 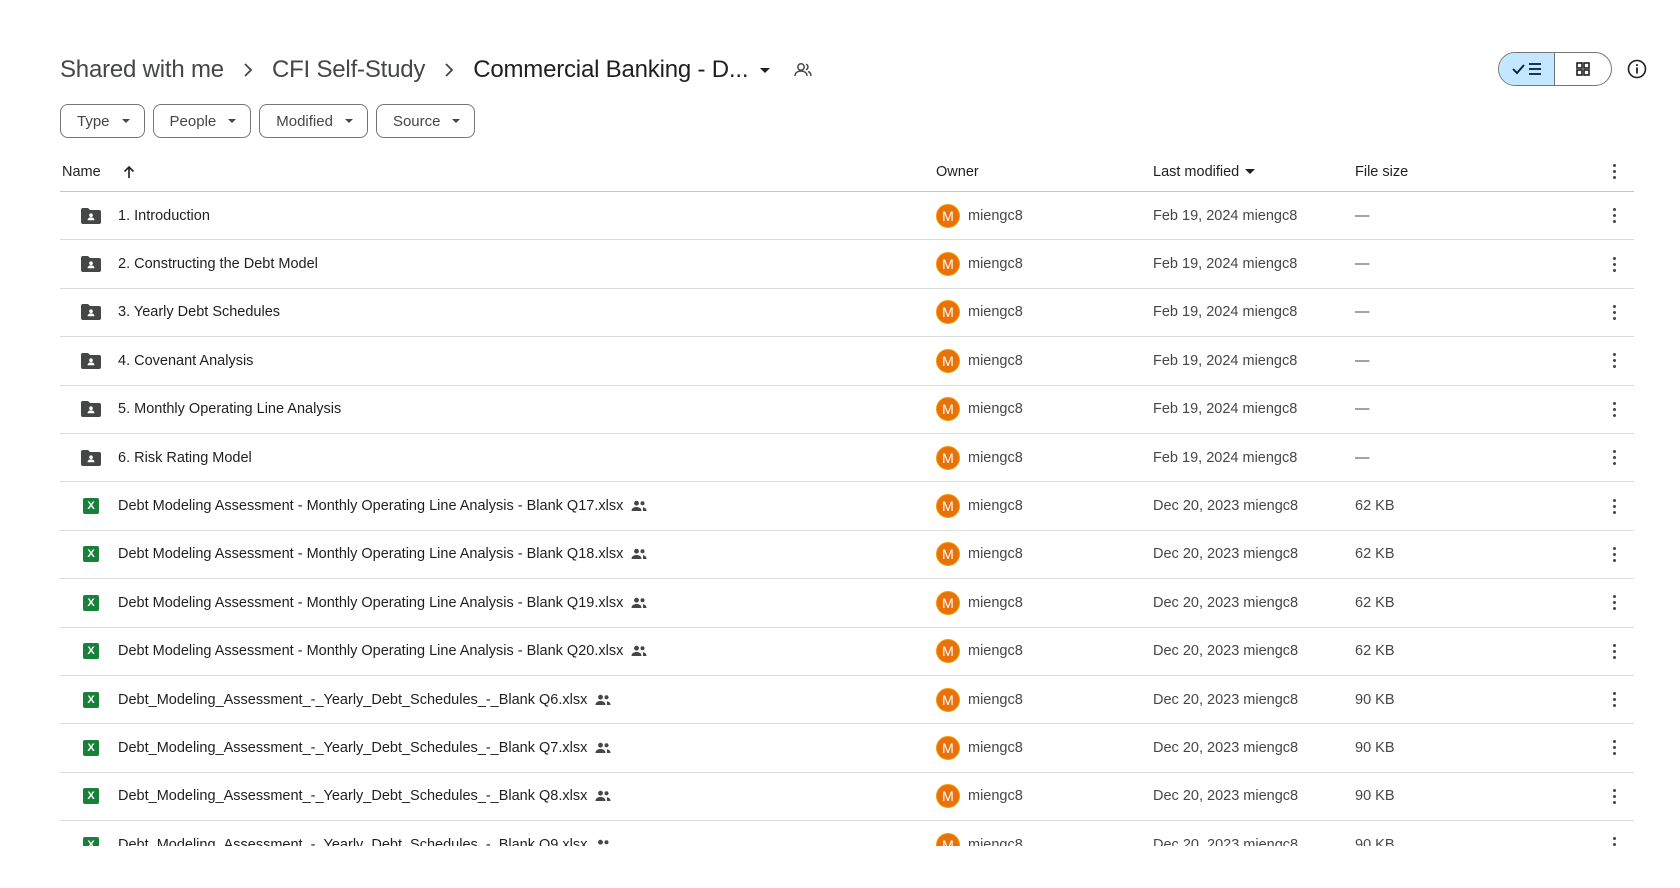 I want to click on name-column-header: Name, so click(x=498, y=172).